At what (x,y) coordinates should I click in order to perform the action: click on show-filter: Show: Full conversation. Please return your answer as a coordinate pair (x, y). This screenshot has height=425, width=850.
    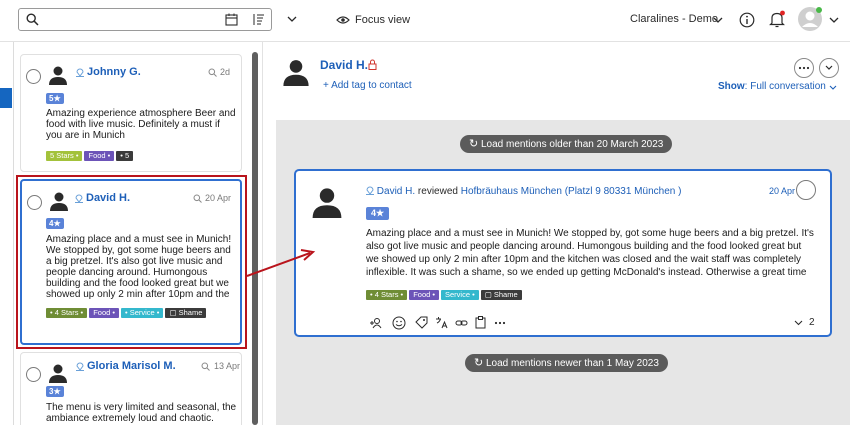
    Looking at the image, I should click on (772, 86).